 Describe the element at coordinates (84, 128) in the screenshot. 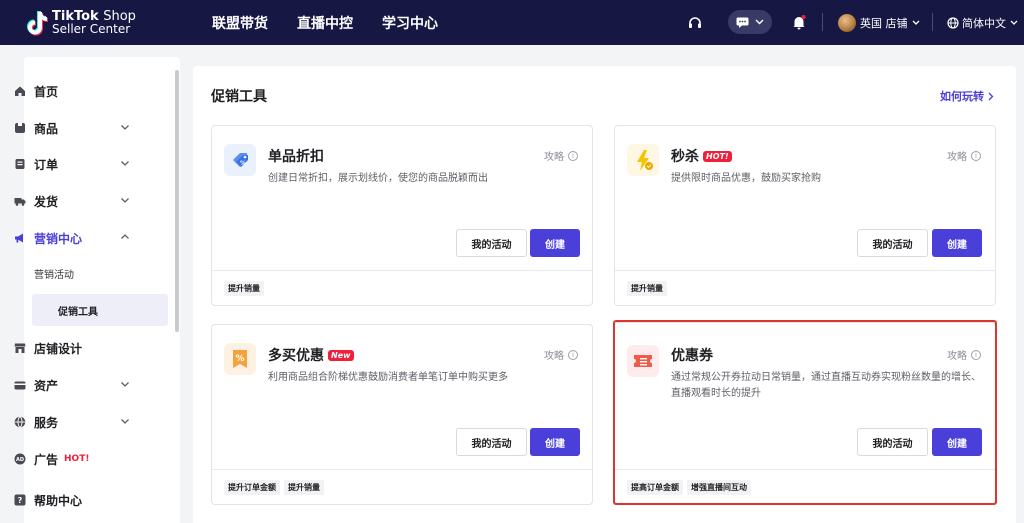

I see `sidebar-item-products: 商品` at that location.